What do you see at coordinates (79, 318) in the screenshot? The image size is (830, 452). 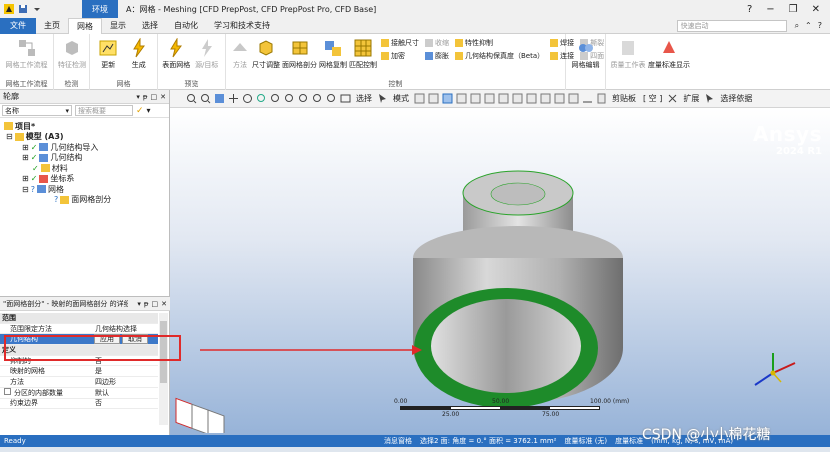 I see `details-category: 范围` at bounding box center [79, 318].